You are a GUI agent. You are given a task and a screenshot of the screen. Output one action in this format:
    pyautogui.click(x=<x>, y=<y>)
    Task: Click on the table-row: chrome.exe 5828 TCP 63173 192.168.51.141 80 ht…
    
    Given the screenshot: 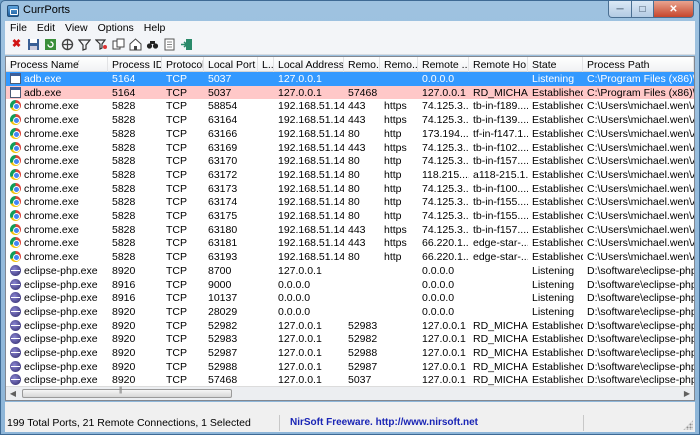 What is the action you would take?
    pyautogui.click(x=350, y=189)
    